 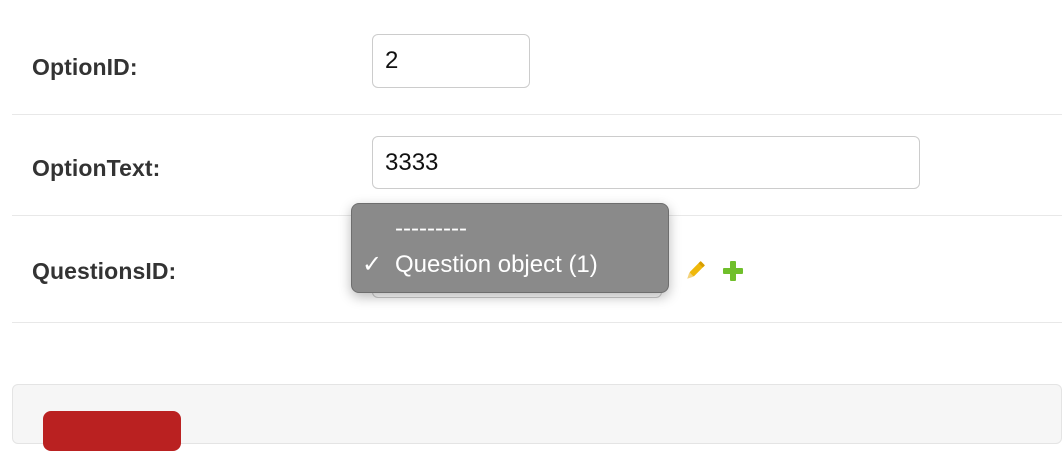 What do you see at coordinates (537, 417) in the screenshot?
I see `submit-row` at bounding box center [537, 417].